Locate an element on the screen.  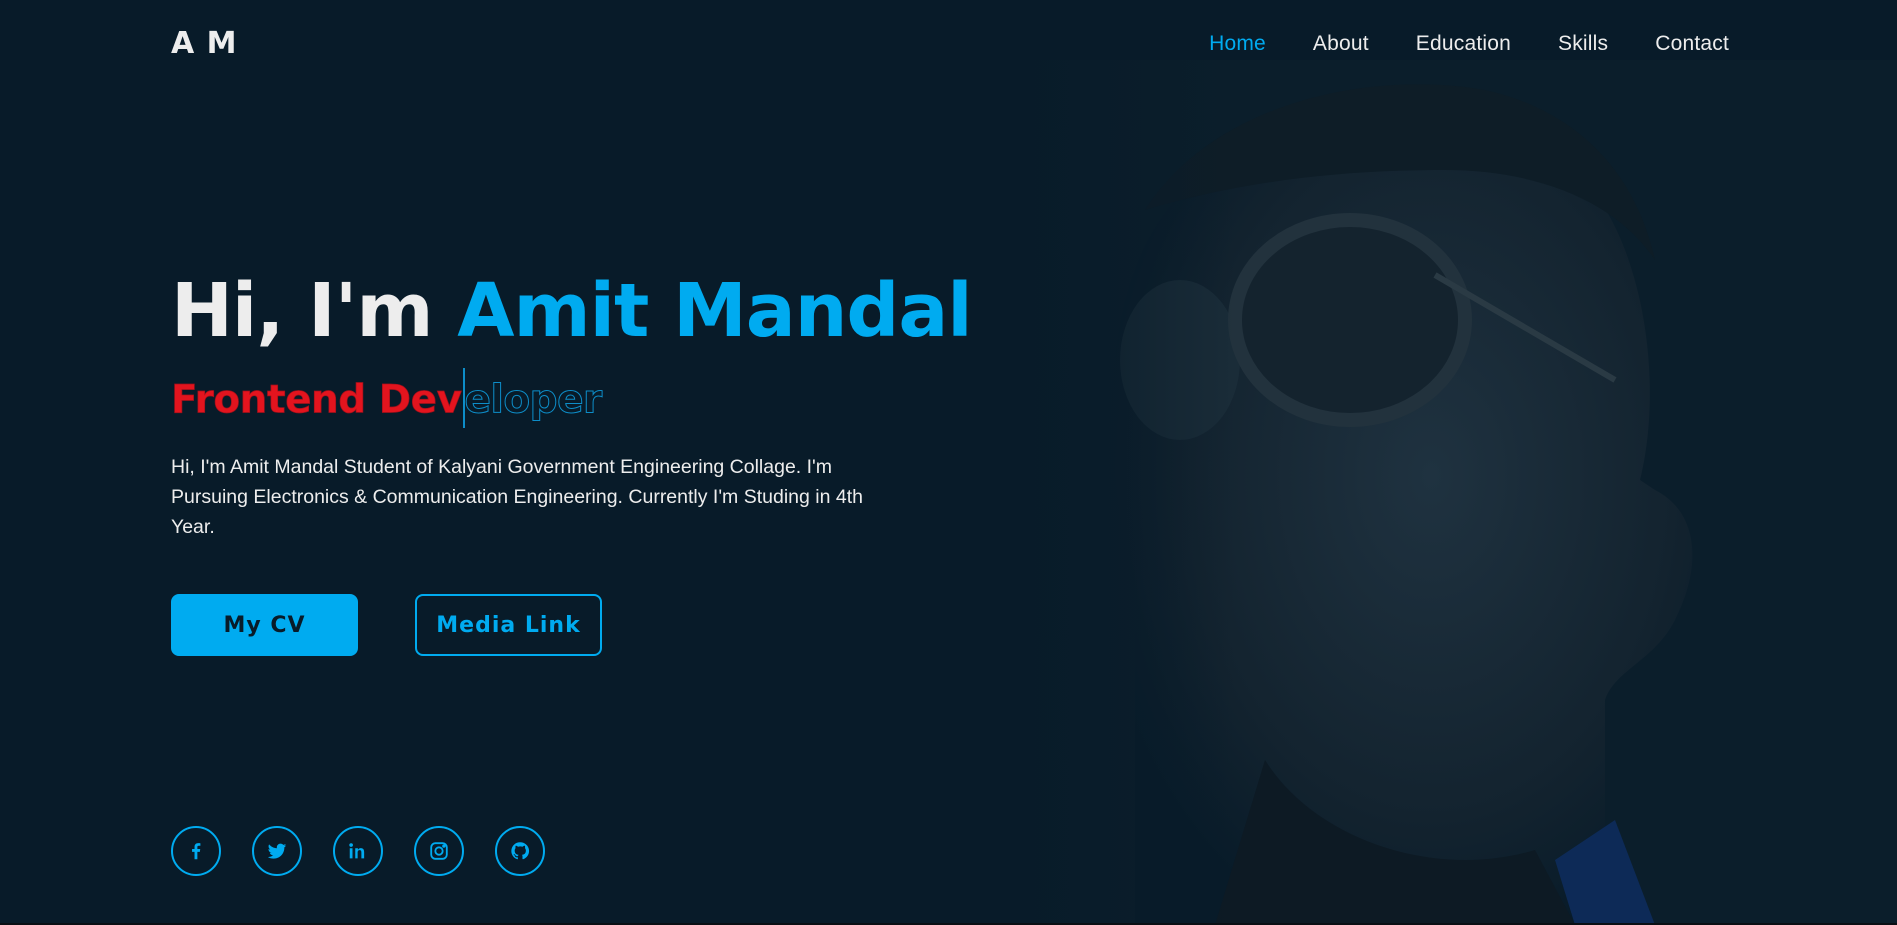
facebook-icon is located at coordinates (196, 851).